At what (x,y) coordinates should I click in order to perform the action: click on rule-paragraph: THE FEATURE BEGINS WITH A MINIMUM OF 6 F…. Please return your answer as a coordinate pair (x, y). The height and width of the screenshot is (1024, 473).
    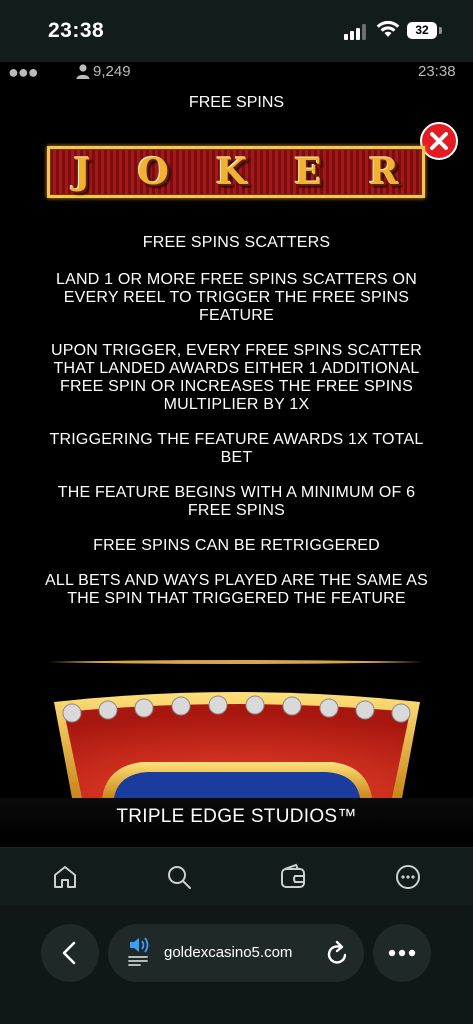
    Looking at the image, I should click on (236, 501).